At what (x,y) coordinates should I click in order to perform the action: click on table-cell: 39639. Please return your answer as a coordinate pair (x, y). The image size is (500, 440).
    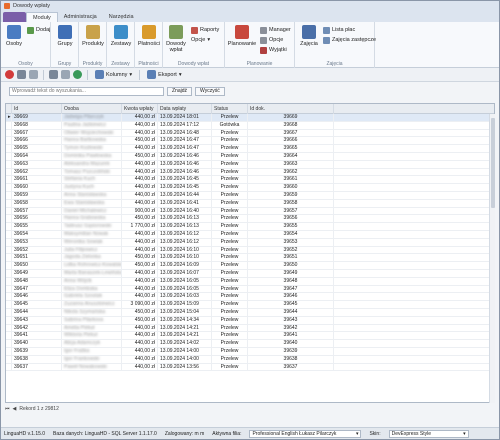
    Looking at the image, I should click on (291, 351).